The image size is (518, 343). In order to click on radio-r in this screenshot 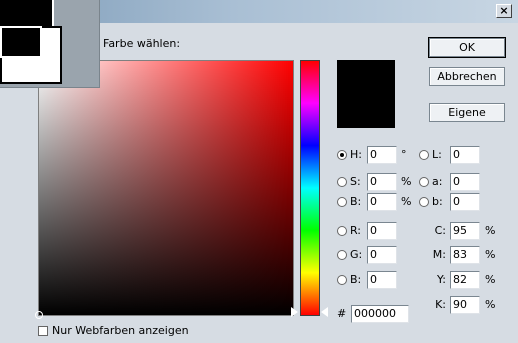, I will do `click(342, 231)`.